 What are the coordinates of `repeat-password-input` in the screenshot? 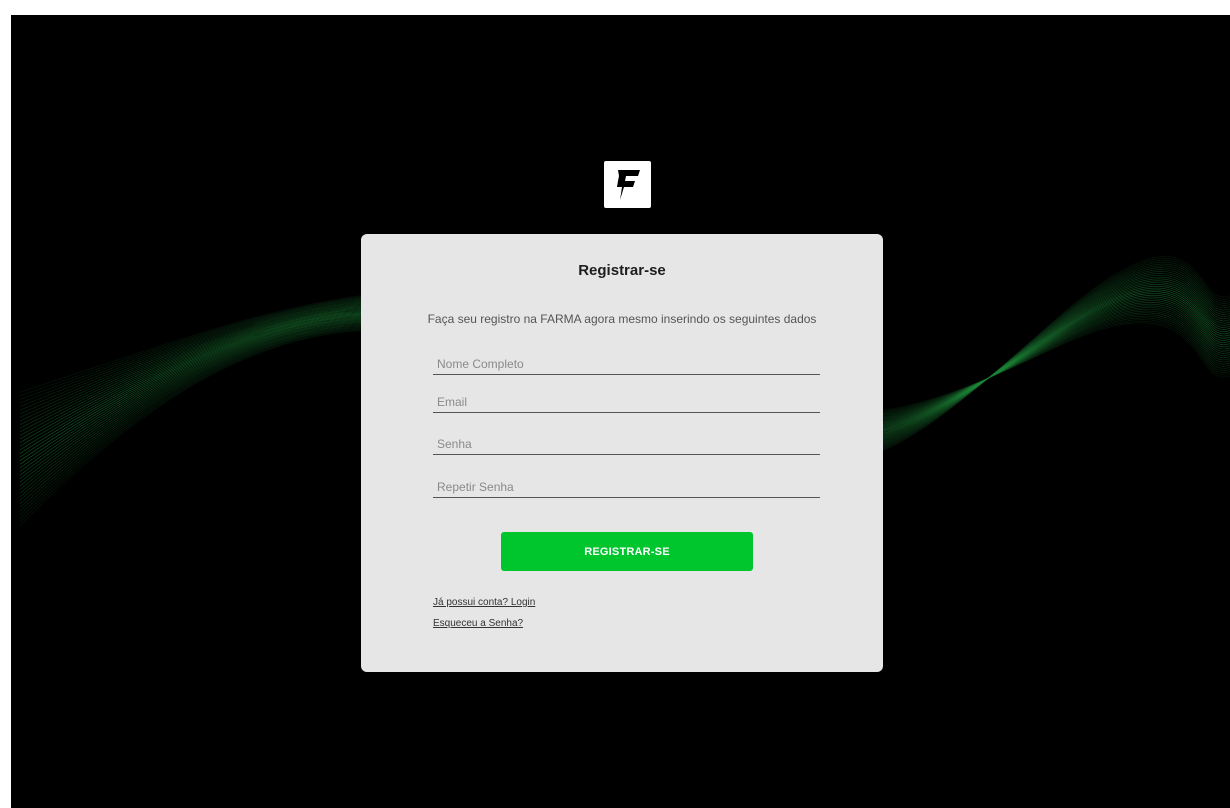 It's located at (626, 487).